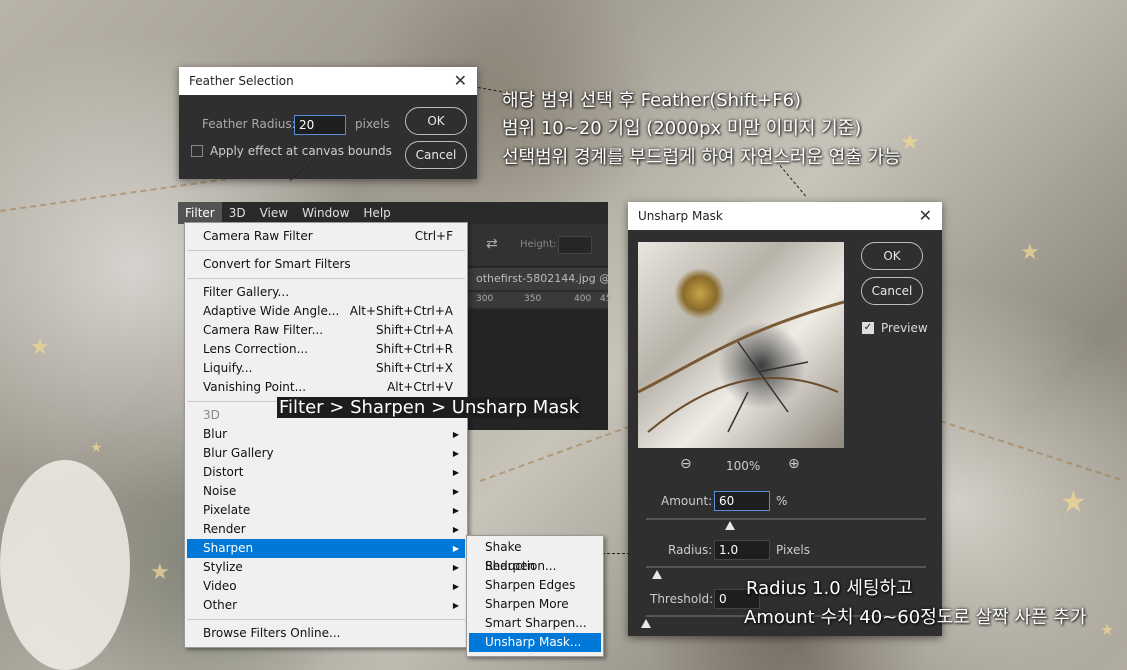 This screenshot has width=1127, height=670. What do you see at coordinates (616, 553) in the screenshot?
I see `leader-line` at bounding box center [616, 553].